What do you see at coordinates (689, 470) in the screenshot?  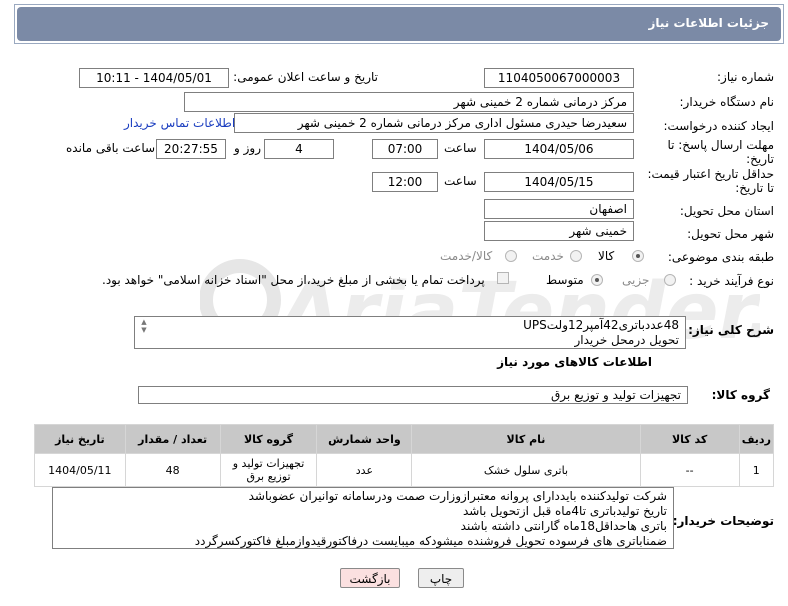 I see `cell-code: --` at bounding box center [689, 470].